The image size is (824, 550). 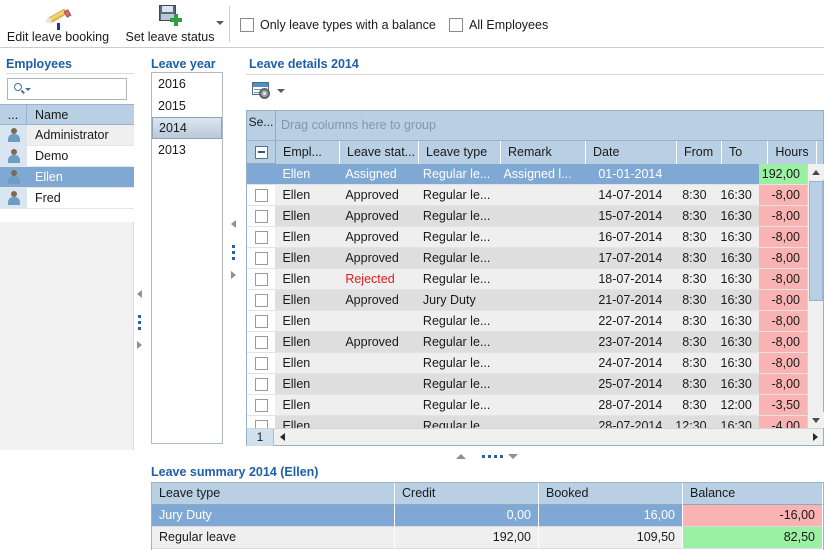 What do you see at coordinates (467, 494) in the screenshot?
I see `summary-col-header-credit: Credit` at bounding box center [467, 494].